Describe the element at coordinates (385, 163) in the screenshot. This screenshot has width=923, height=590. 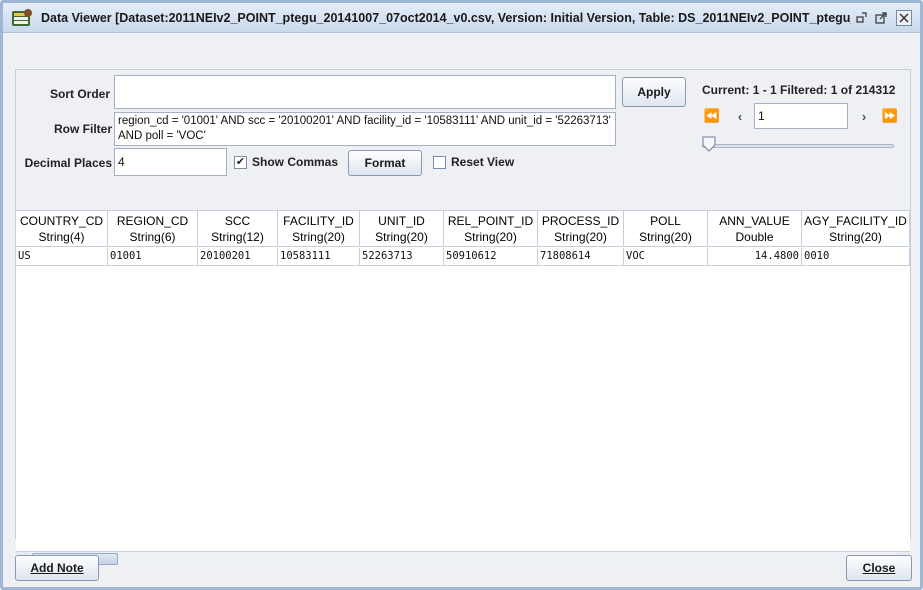
I see `format-button: Format` at that location.